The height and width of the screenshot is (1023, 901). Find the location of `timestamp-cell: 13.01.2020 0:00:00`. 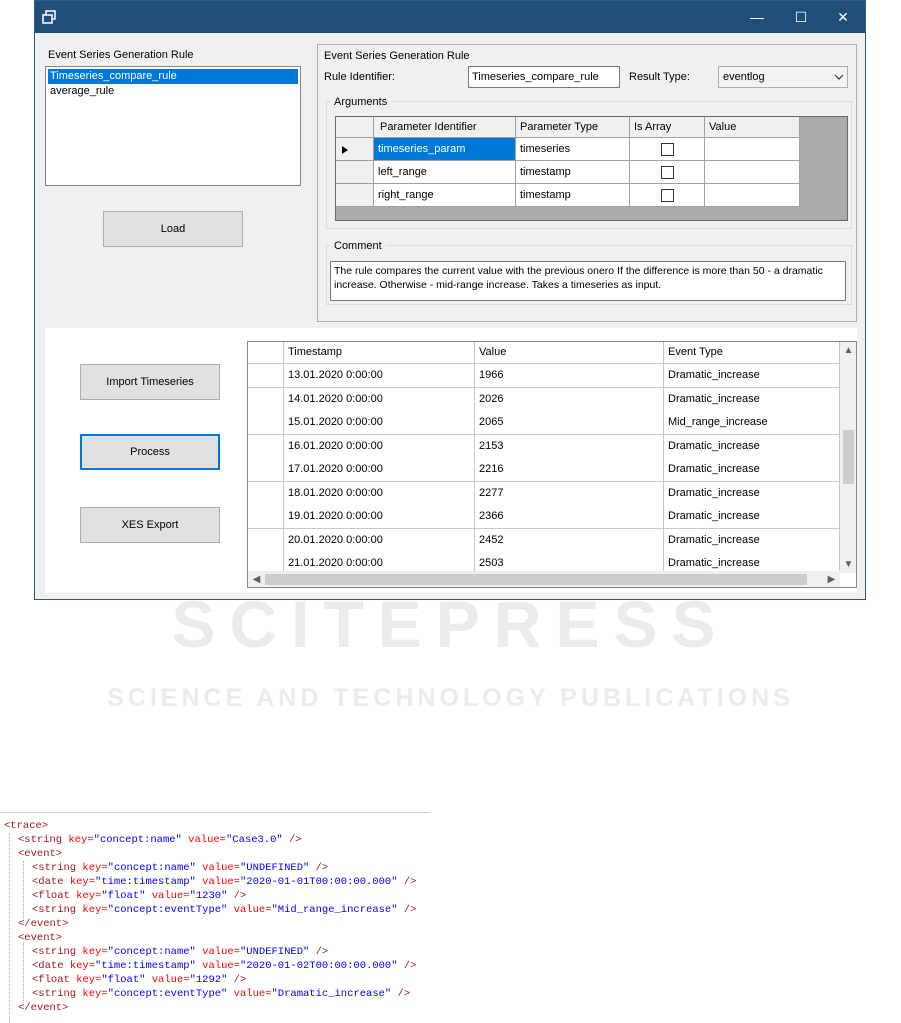

timestamp-cell: 13.01.2020 0:00:00 is located at coordinates (379, 376).